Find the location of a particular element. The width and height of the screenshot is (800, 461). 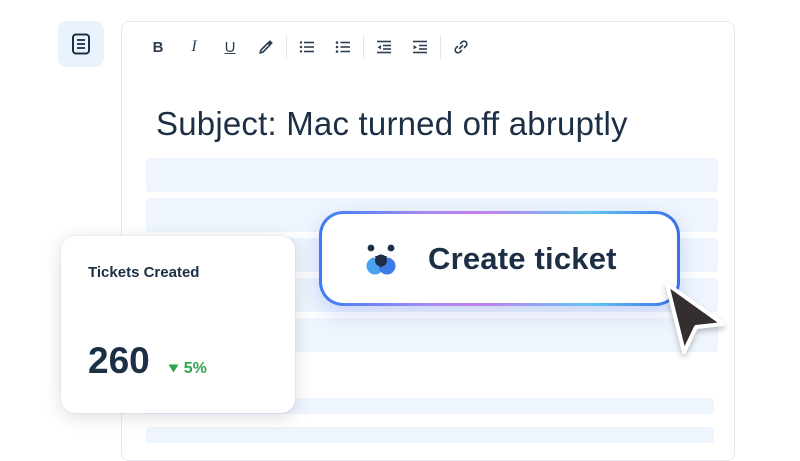

document-icon is located at coordinates (81, 44).